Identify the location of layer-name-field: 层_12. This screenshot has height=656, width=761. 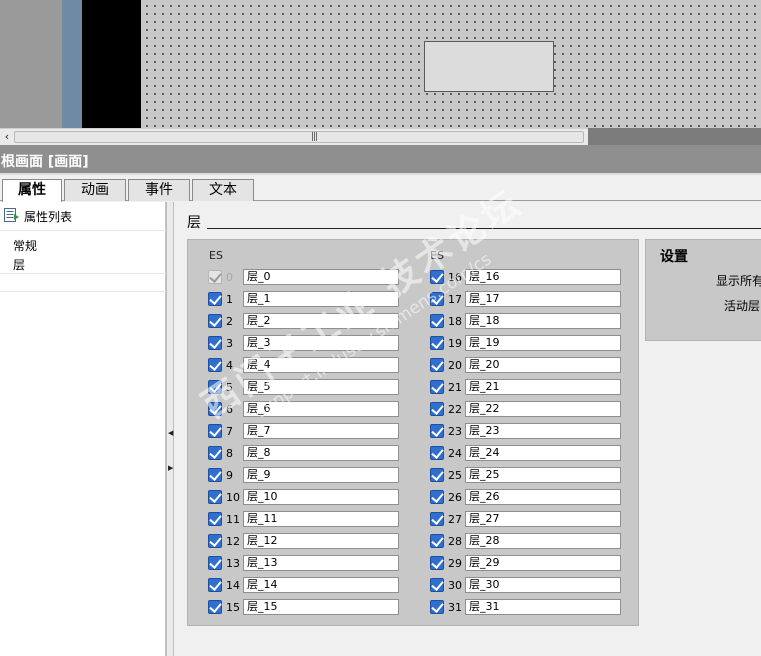
(321, 541).